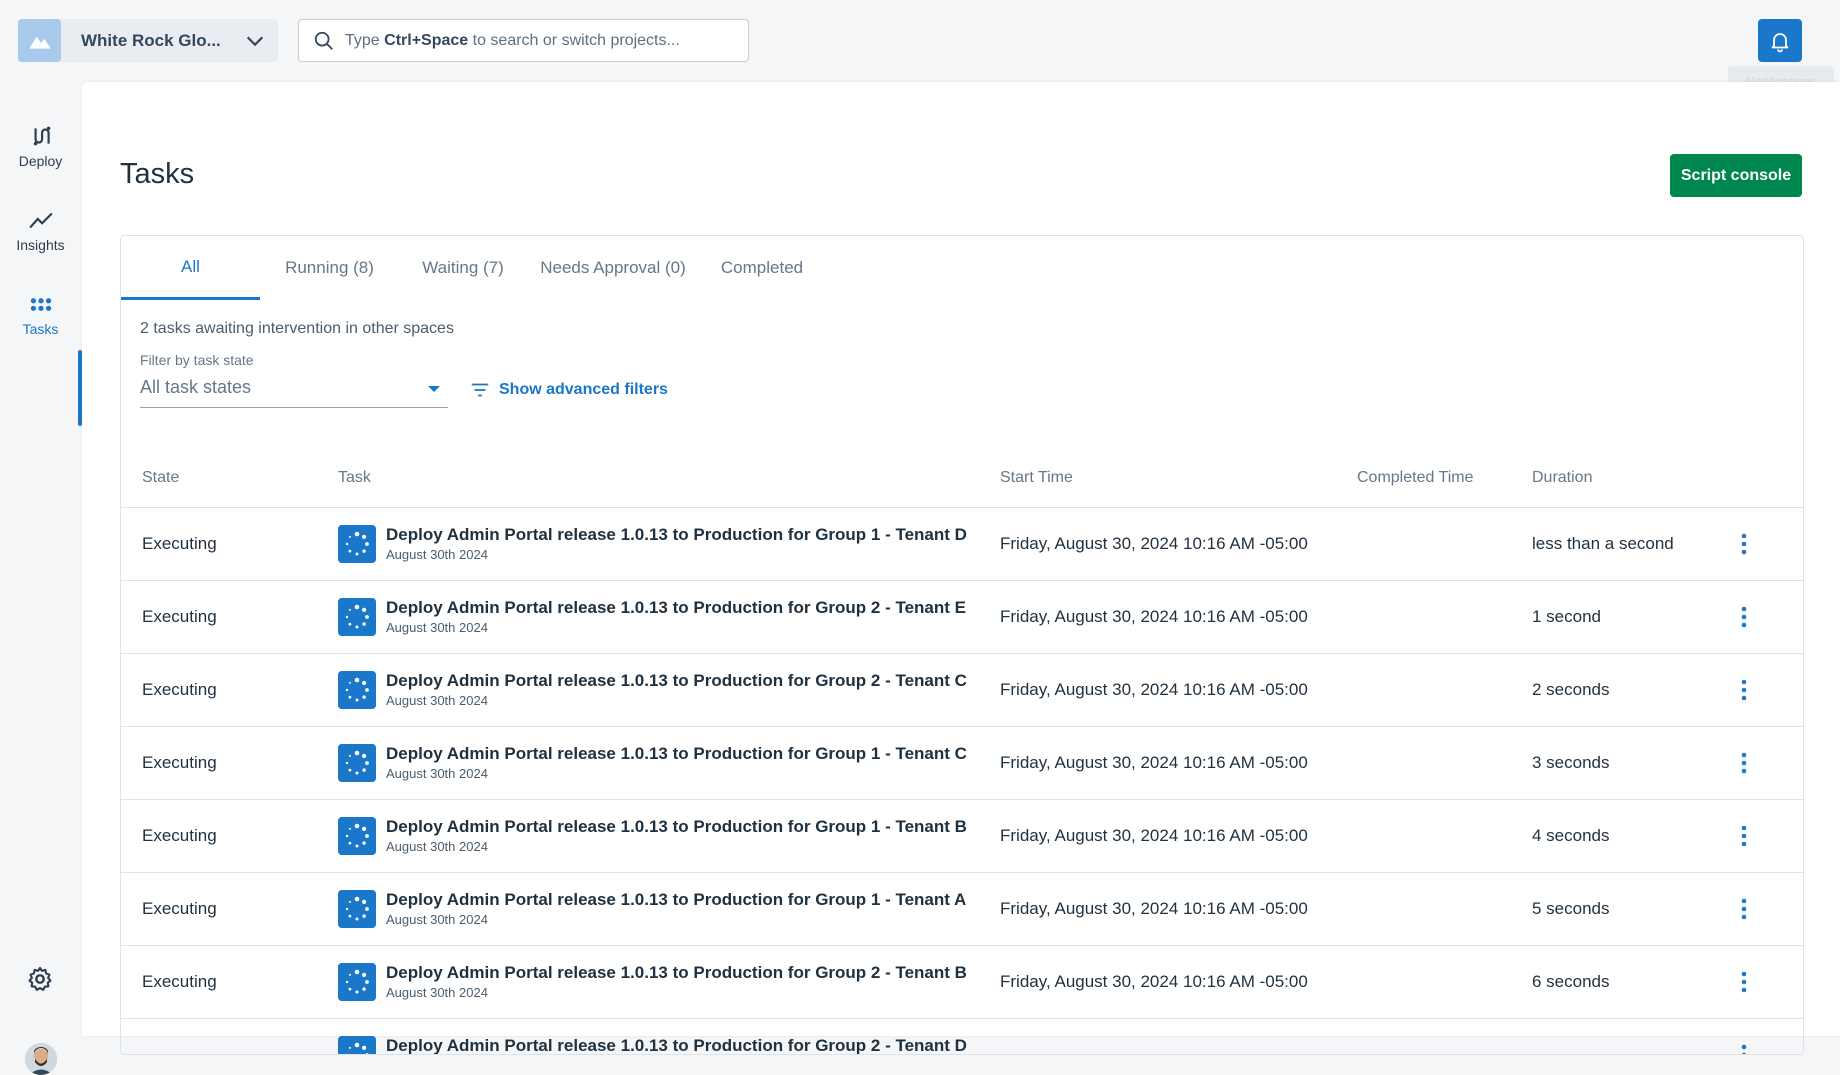 This screenshot has height=1075, width=1840. Describe the element at coordinates (1603, 543) in the screenshot. I see `task-duration: less than a second` at that location.